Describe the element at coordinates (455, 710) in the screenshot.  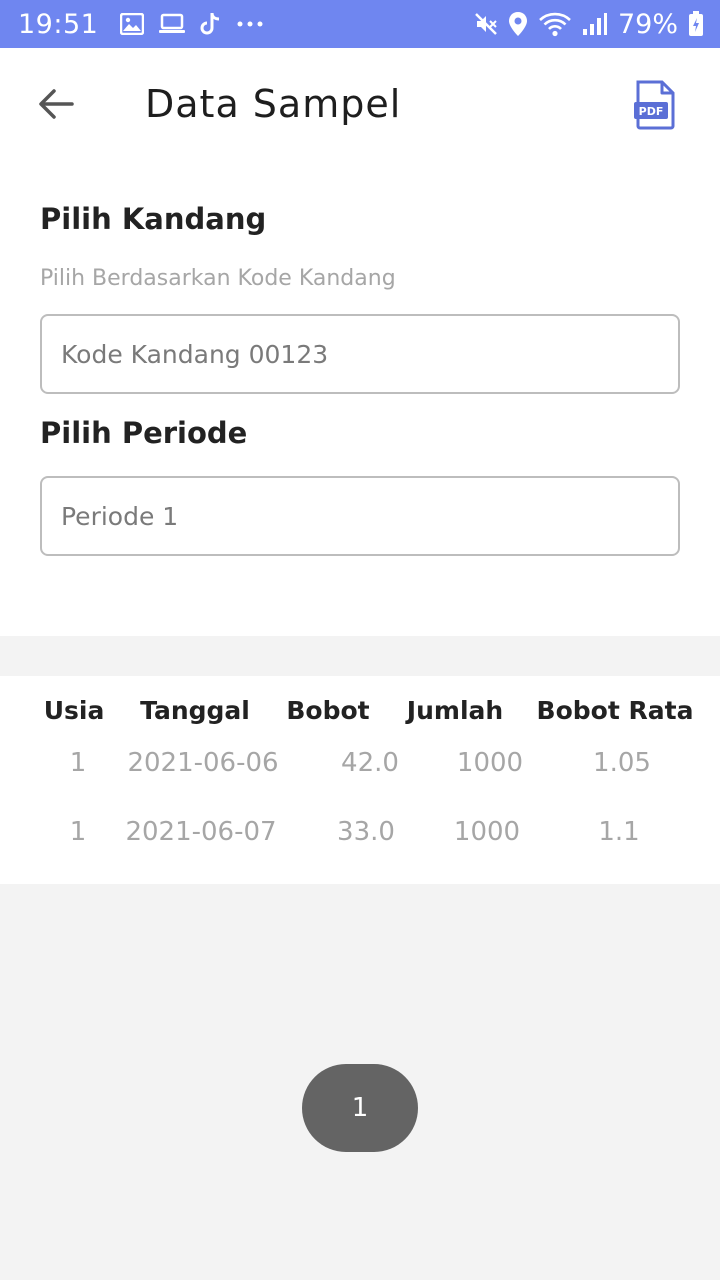
I see `column-header-jumlah: Jumlah` at that location.